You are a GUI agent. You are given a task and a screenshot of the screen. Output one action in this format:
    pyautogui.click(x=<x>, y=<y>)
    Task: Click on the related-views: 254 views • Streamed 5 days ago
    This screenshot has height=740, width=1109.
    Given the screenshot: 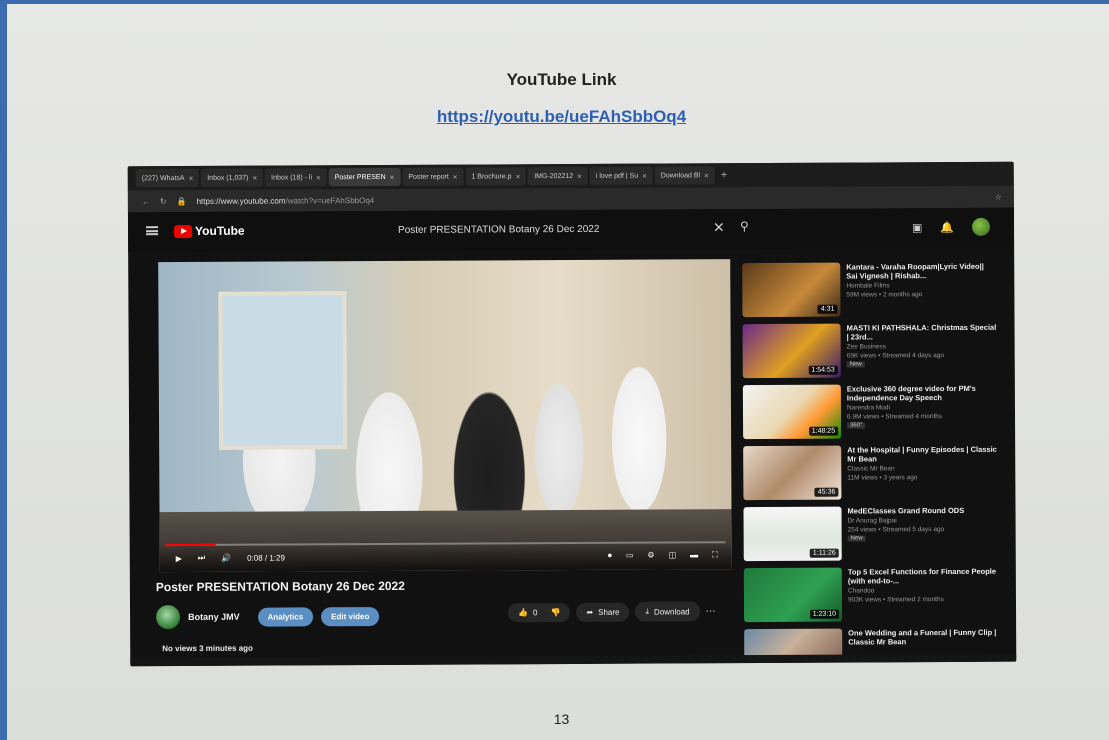 What is the action you would take?
    pyautogui.click(x=896, y=530)
    